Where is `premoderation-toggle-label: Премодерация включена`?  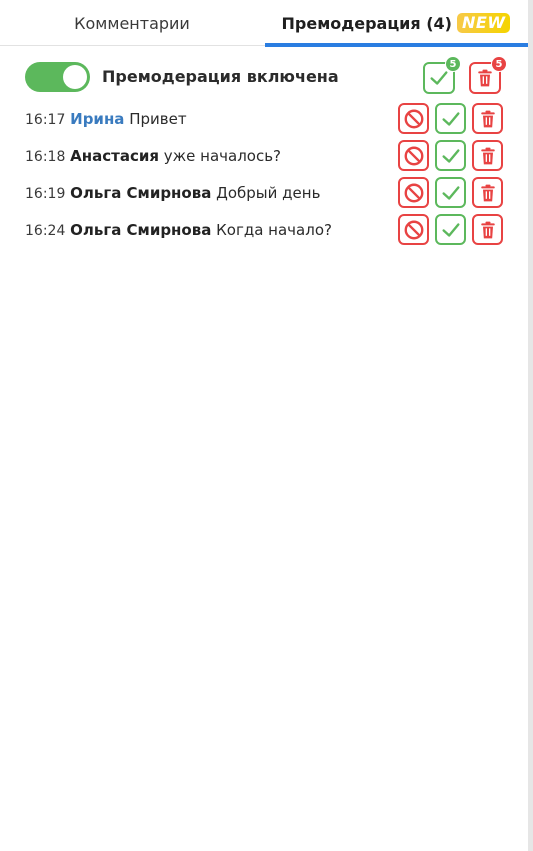
premoderation-toggle-label: Премодерация включена is located at coordinates (220, 76).